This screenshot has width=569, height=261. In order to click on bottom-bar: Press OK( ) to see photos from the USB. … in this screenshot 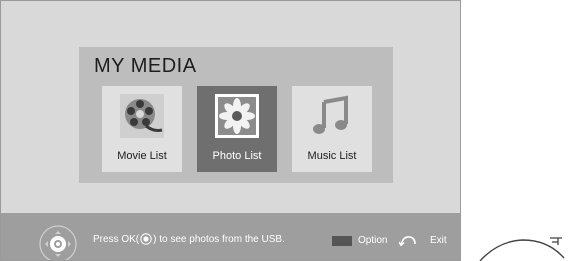, I will do `click(230, 236)`.